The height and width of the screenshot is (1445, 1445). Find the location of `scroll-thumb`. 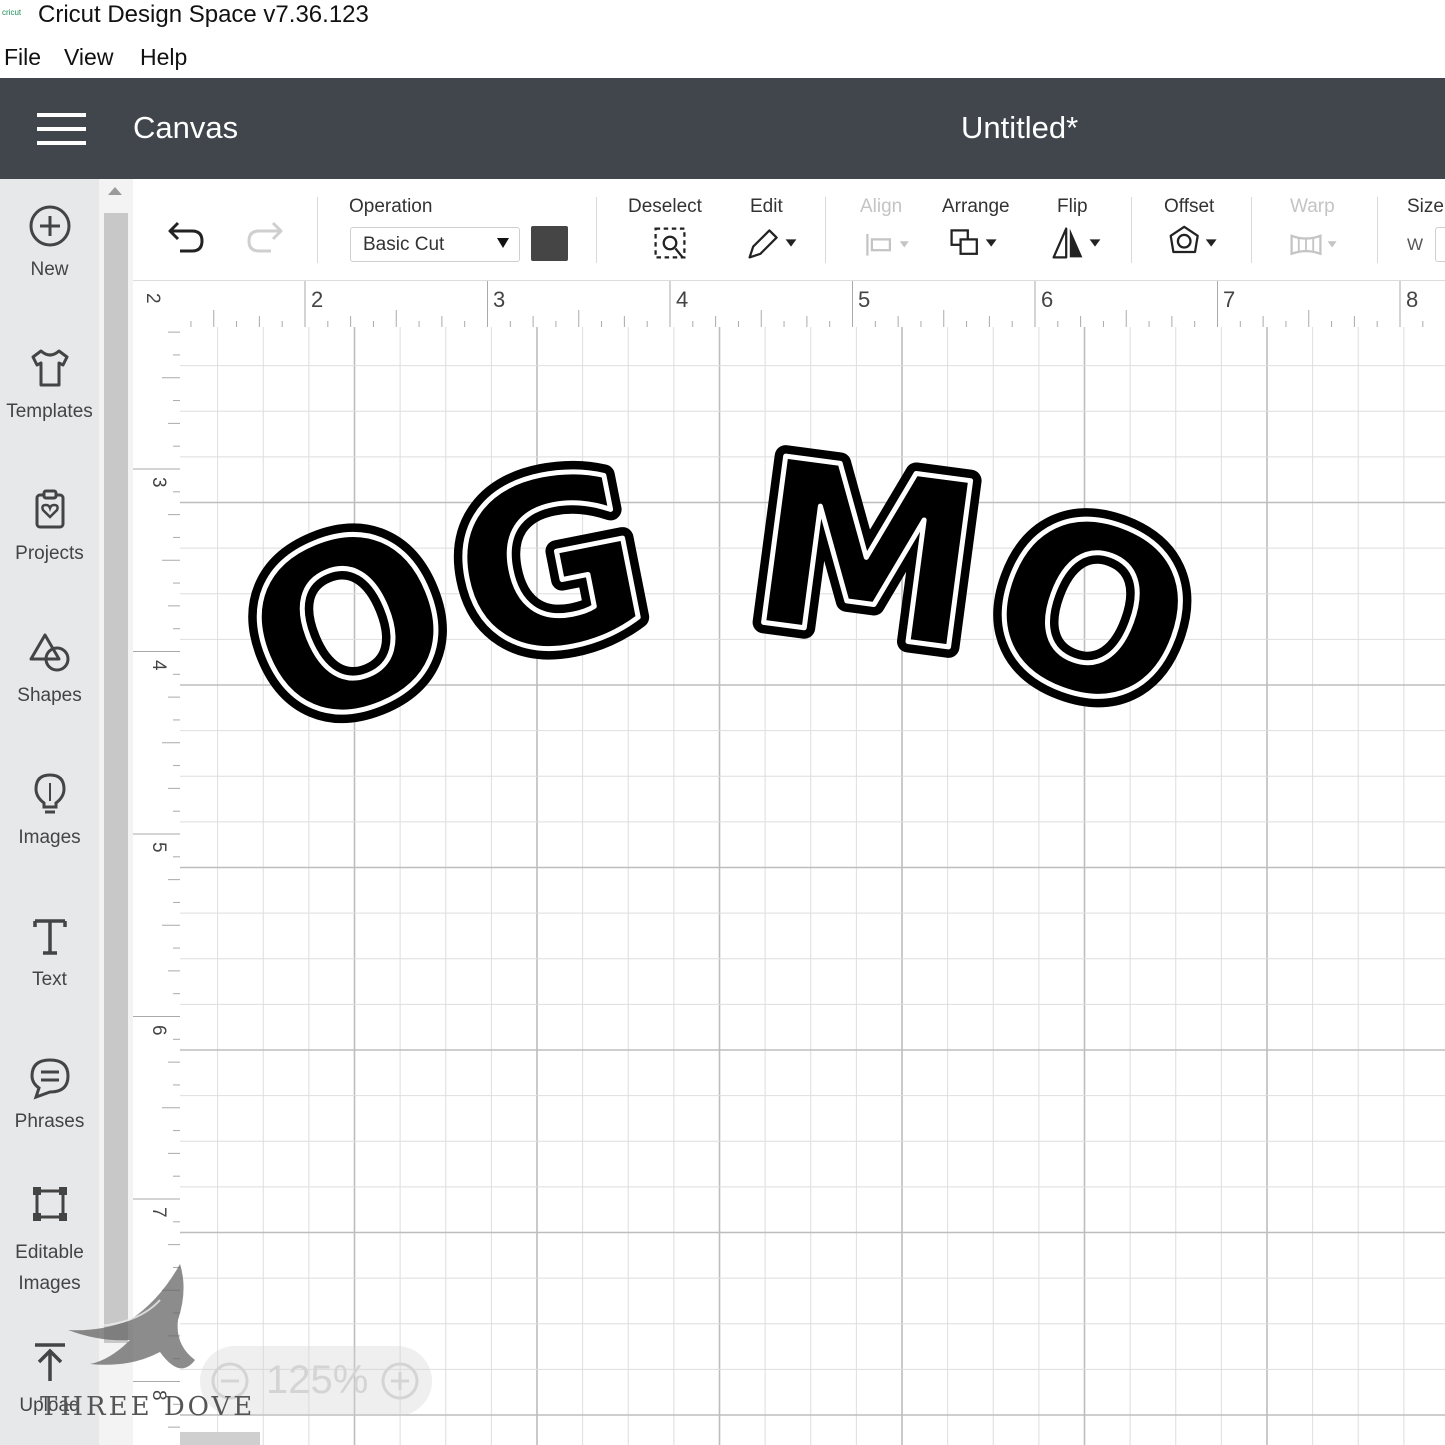

scroll-thumb is located at coordinates (116, 778).